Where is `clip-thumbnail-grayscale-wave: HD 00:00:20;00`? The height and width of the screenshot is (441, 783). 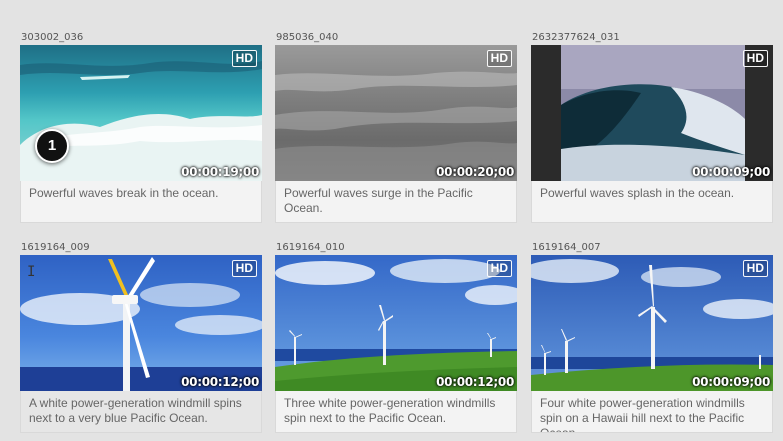 clip-thumbnail-grayscale-wave: HD 00:00:20;00 is located at coordinates (396, 113).